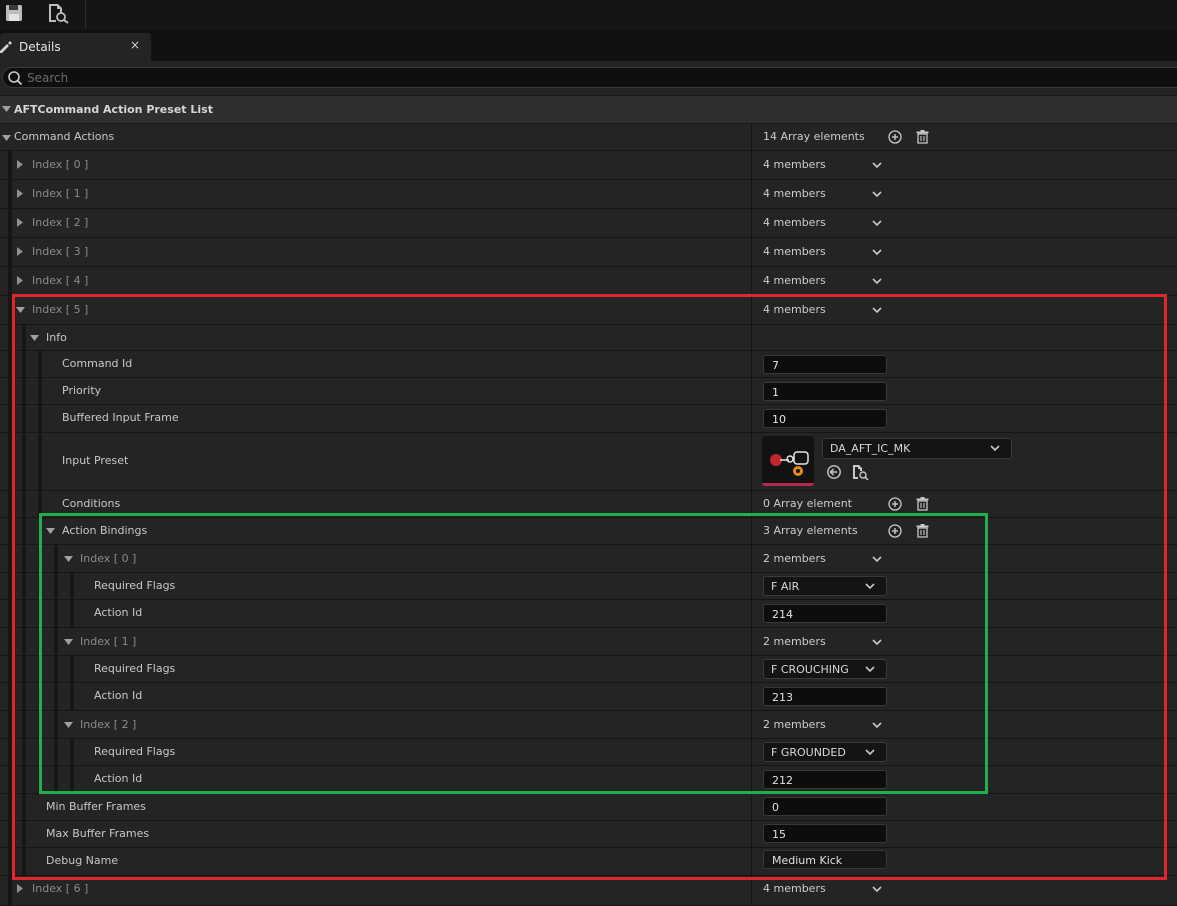 This screenshot has height=906, width=1177. I want to click on action-bindings-row: Action Bindings 3 Array elements, so click(588, 531).